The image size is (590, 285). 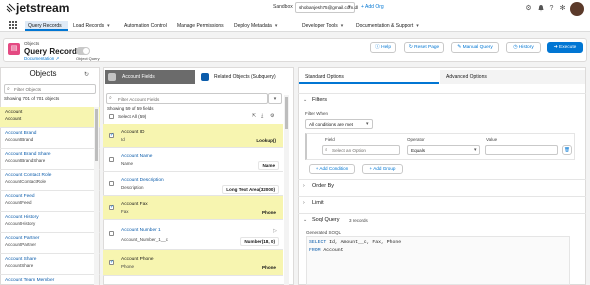 What do you see at coordinates (127, 163) in the screenshot?
I see `field-api: Name` at bounding box center [127, 163].